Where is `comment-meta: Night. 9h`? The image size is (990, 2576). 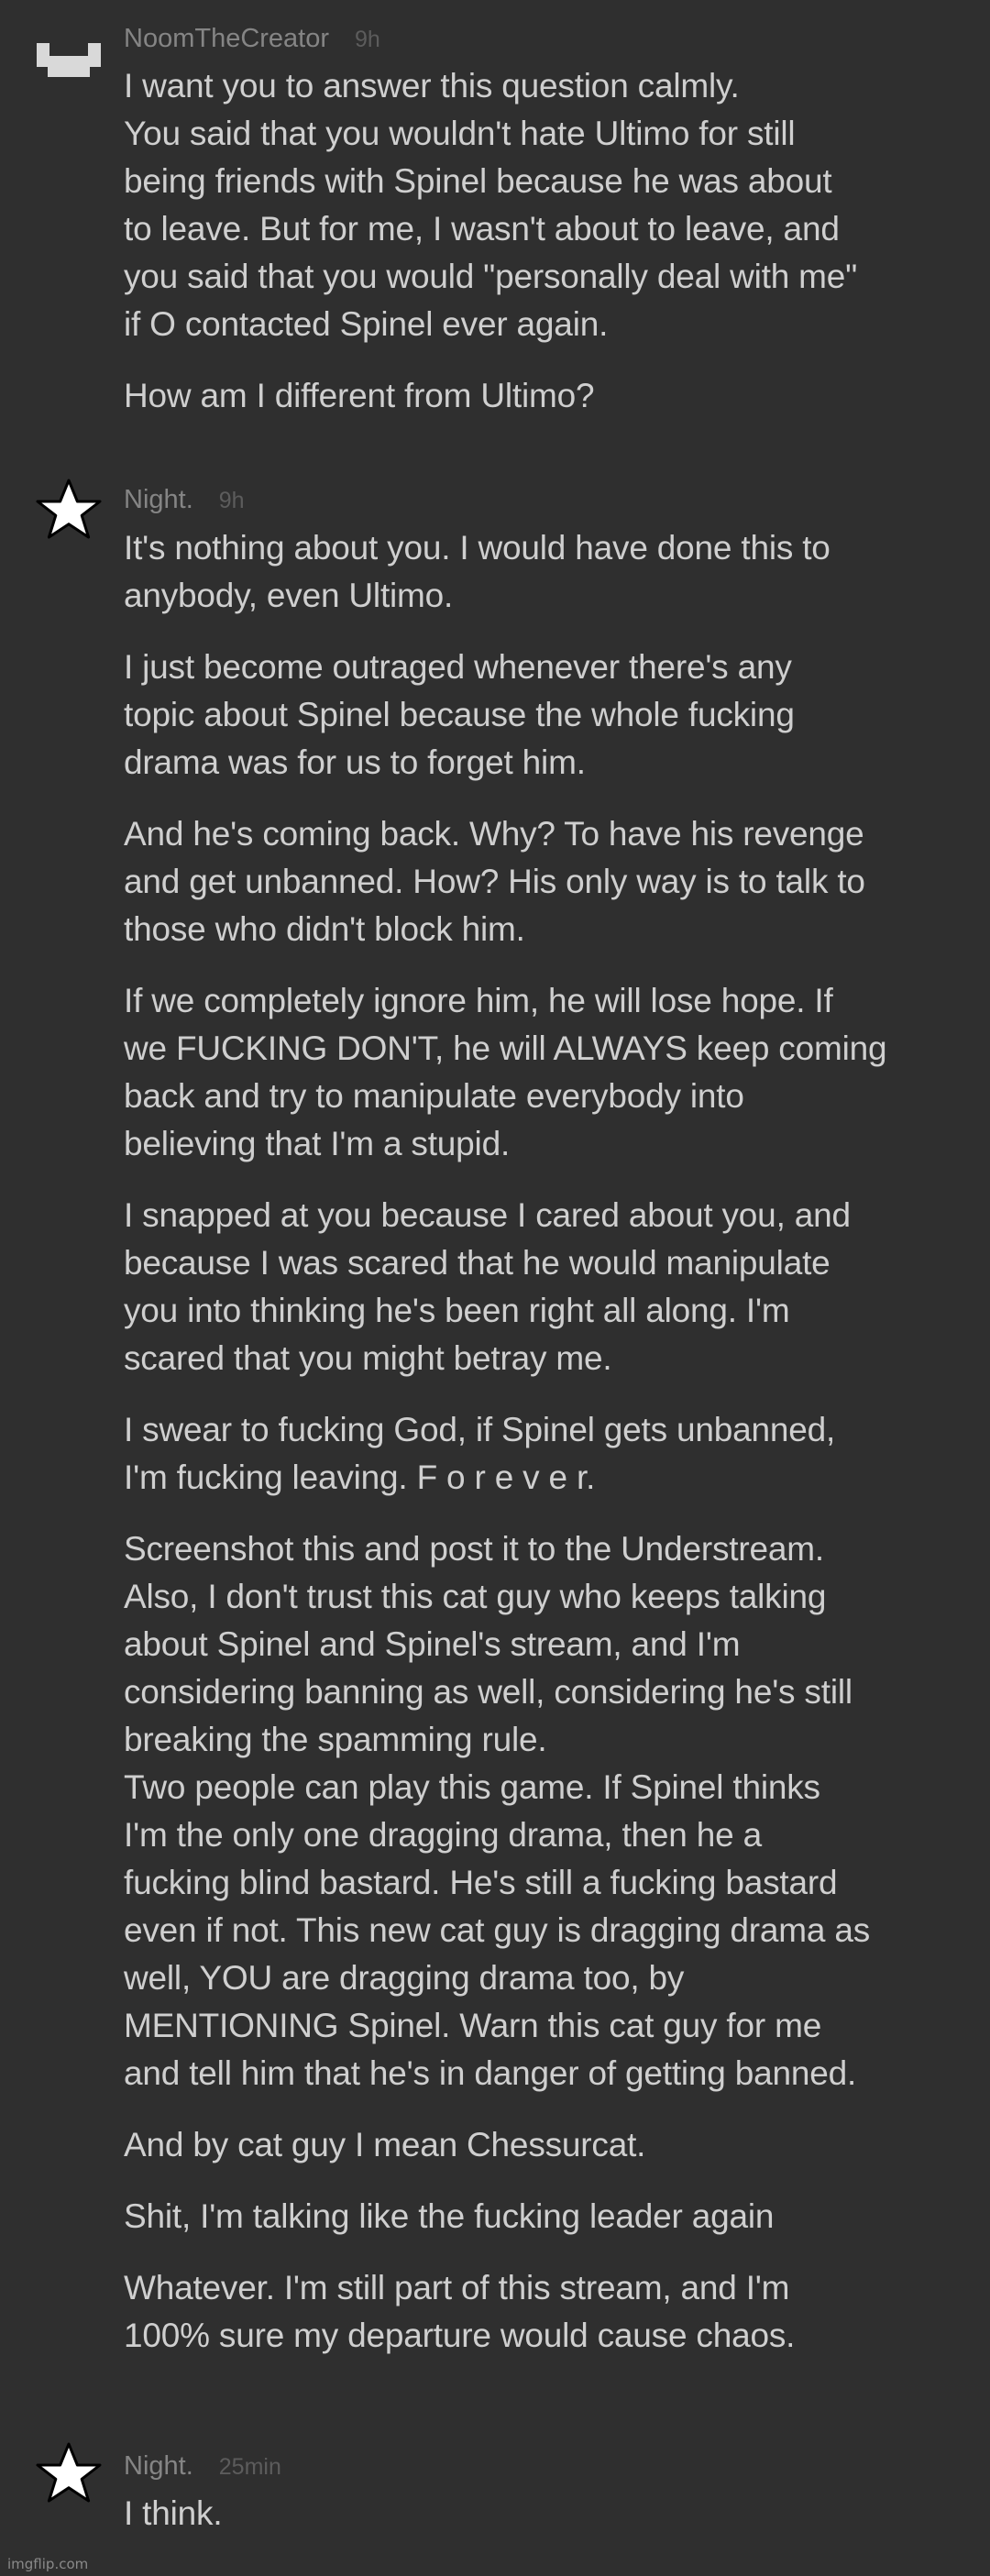 comment-meta: Night. 9h is located at coordinates (184, 499).